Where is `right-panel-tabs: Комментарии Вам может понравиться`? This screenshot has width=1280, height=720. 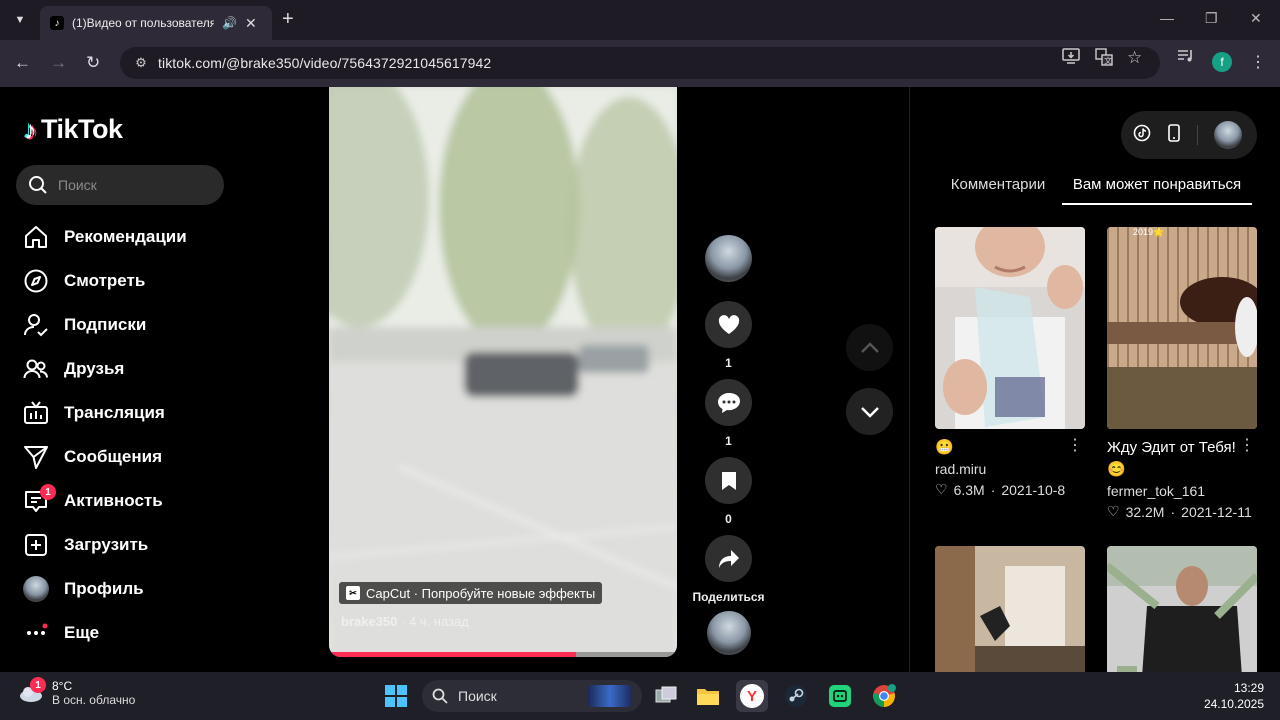
right-panel-tabs: Комментарии Вам может понравиться is located at coordinates (1093, 185).